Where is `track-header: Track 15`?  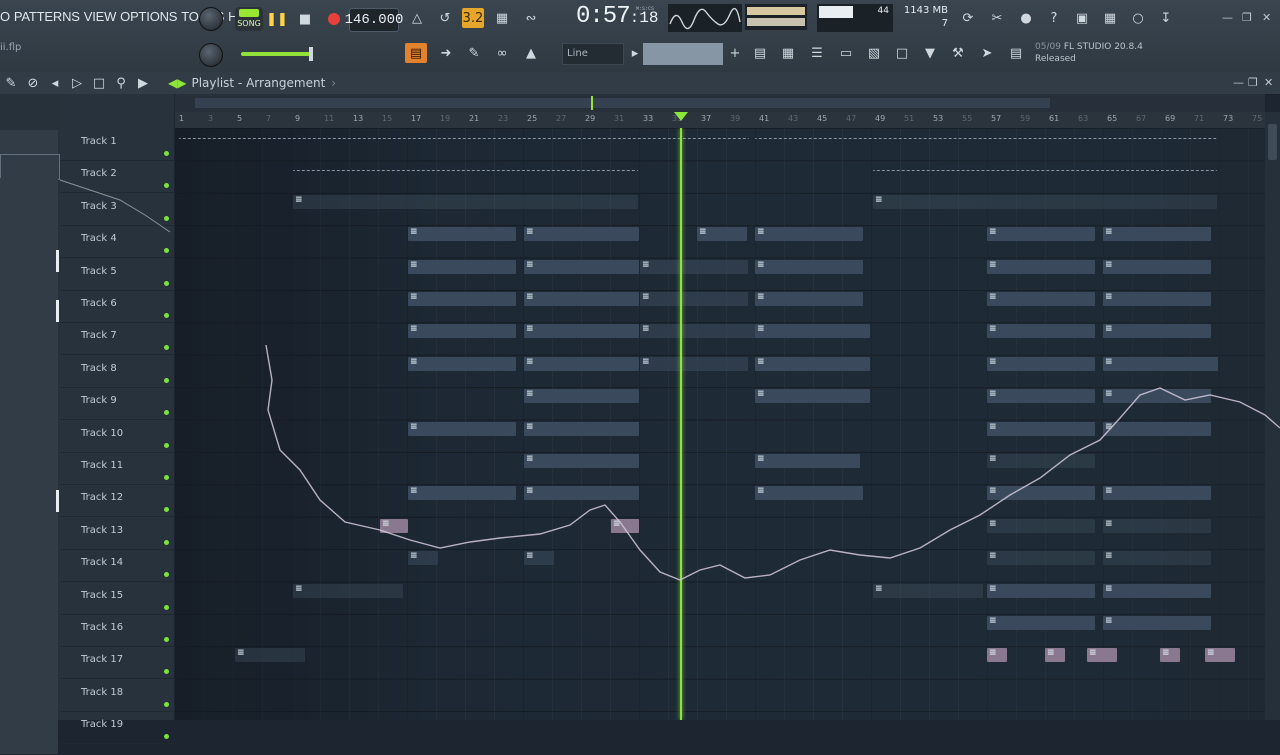 track-header: Track 15 is located at coordinates (117, 598).